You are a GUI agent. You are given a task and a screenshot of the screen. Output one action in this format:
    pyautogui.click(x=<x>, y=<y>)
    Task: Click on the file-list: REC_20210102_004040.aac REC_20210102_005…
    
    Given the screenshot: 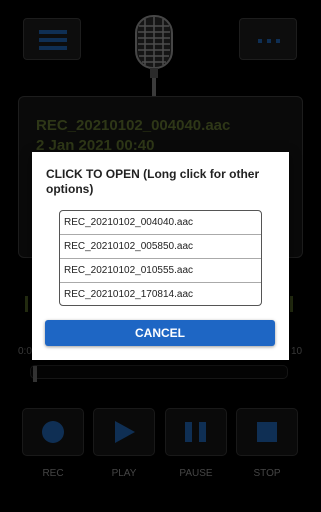 What is the action you would take?
    pyautogui.click(x=160, y=258)
    